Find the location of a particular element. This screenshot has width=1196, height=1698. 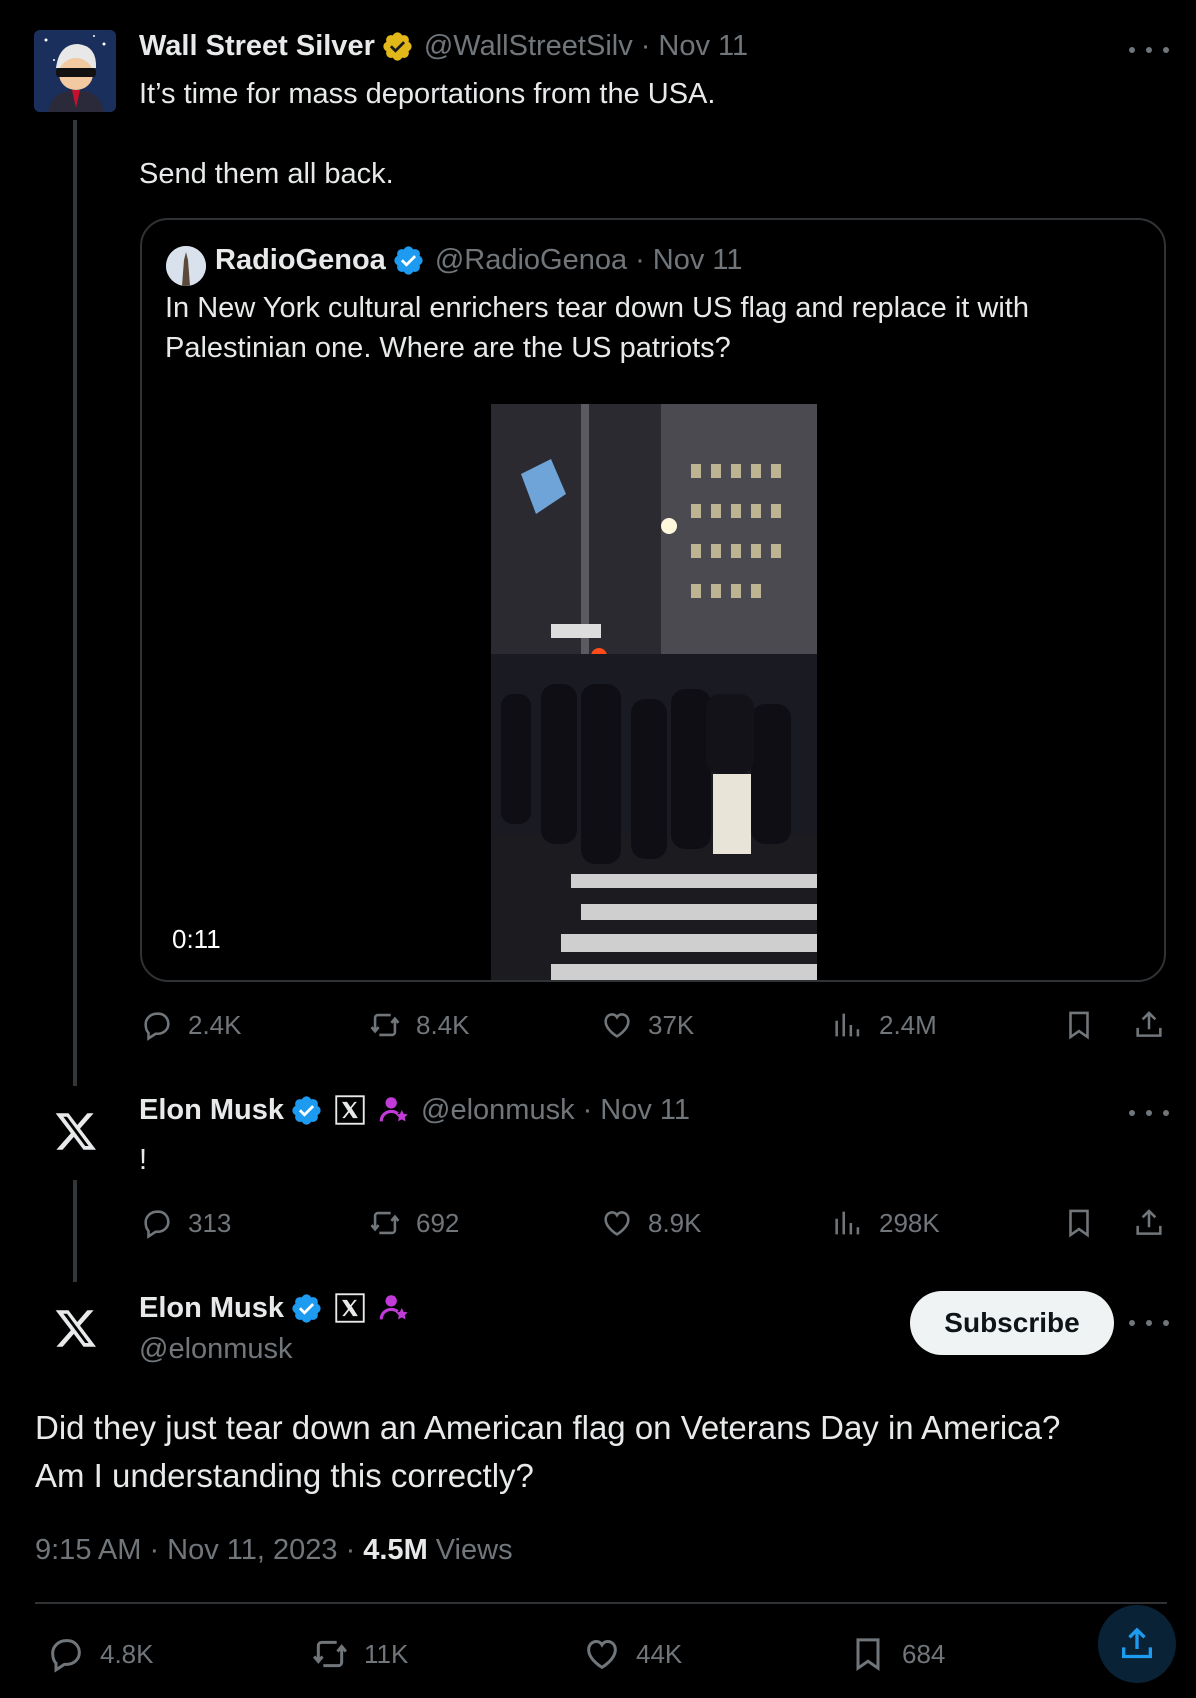

views-button: 298K is located at coordinates (885, 1223).